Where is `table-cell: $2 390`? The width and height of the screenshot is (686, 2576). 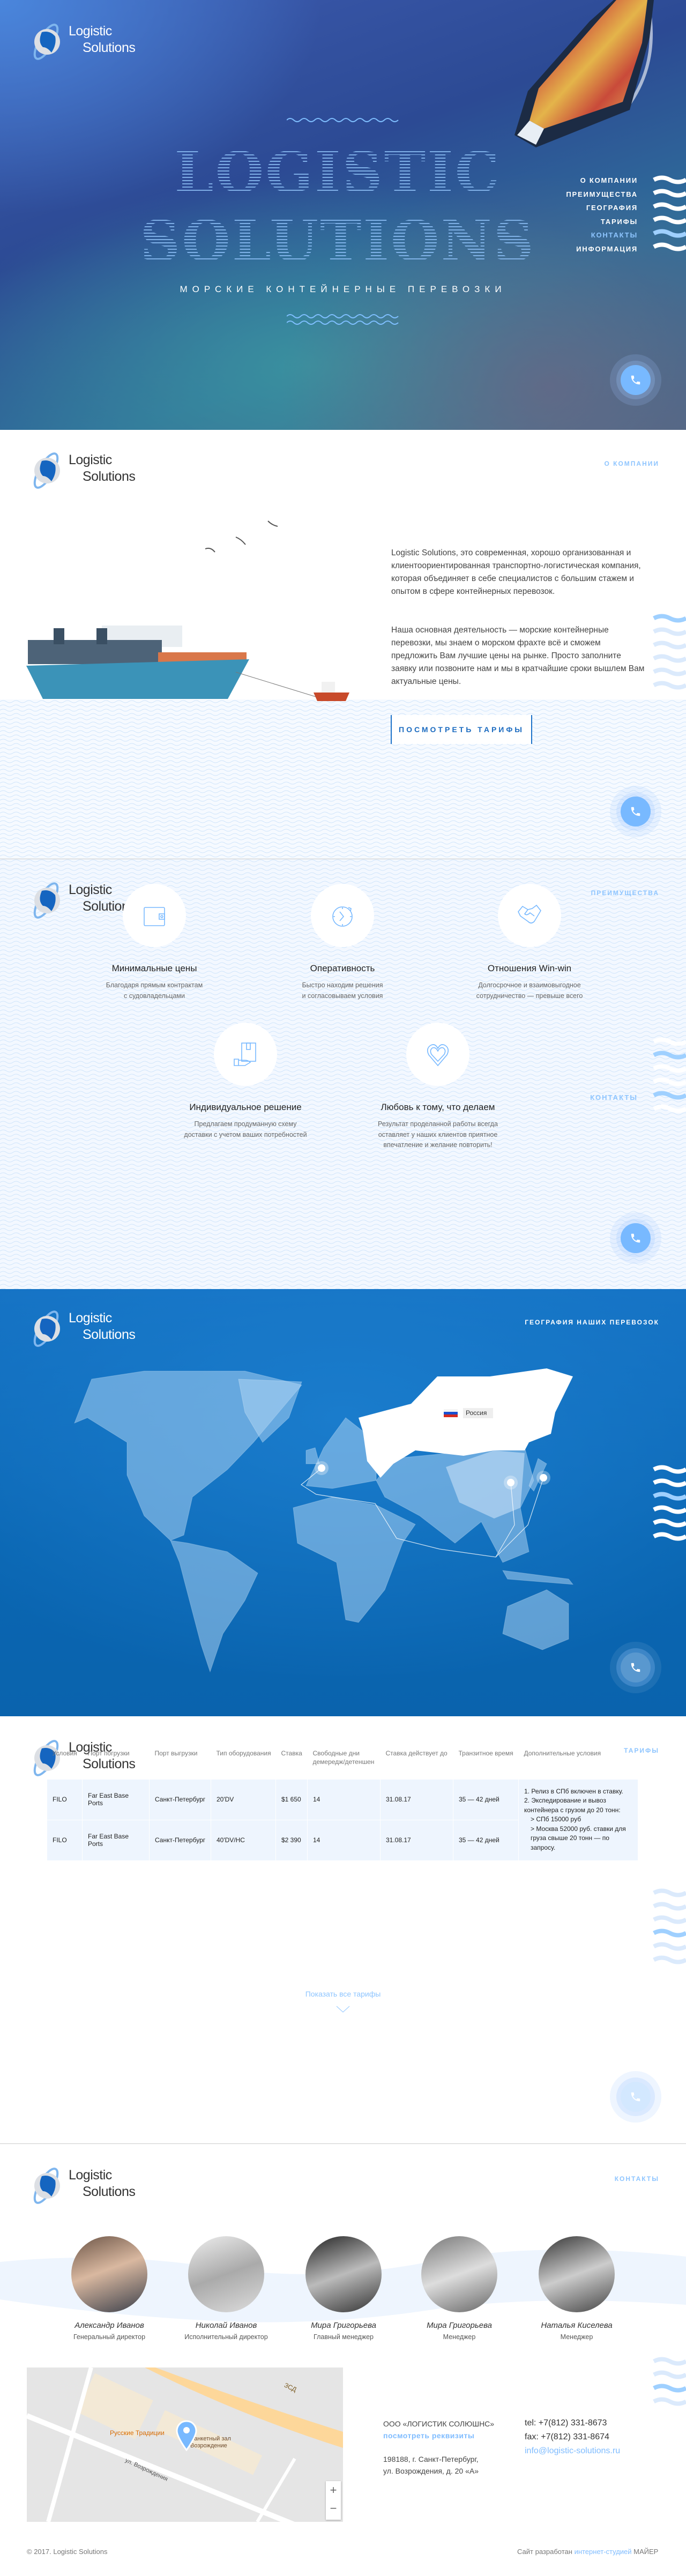 table-cell: $2 390 is located at coordinates (291, 1840).